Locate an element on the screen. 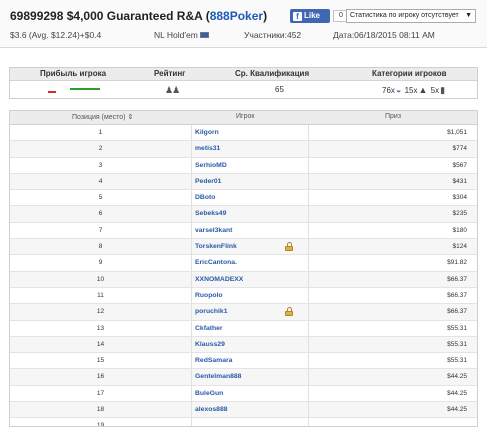  table-row: 11 Ruopolo $66.37 is located at coordinates (243, 296).